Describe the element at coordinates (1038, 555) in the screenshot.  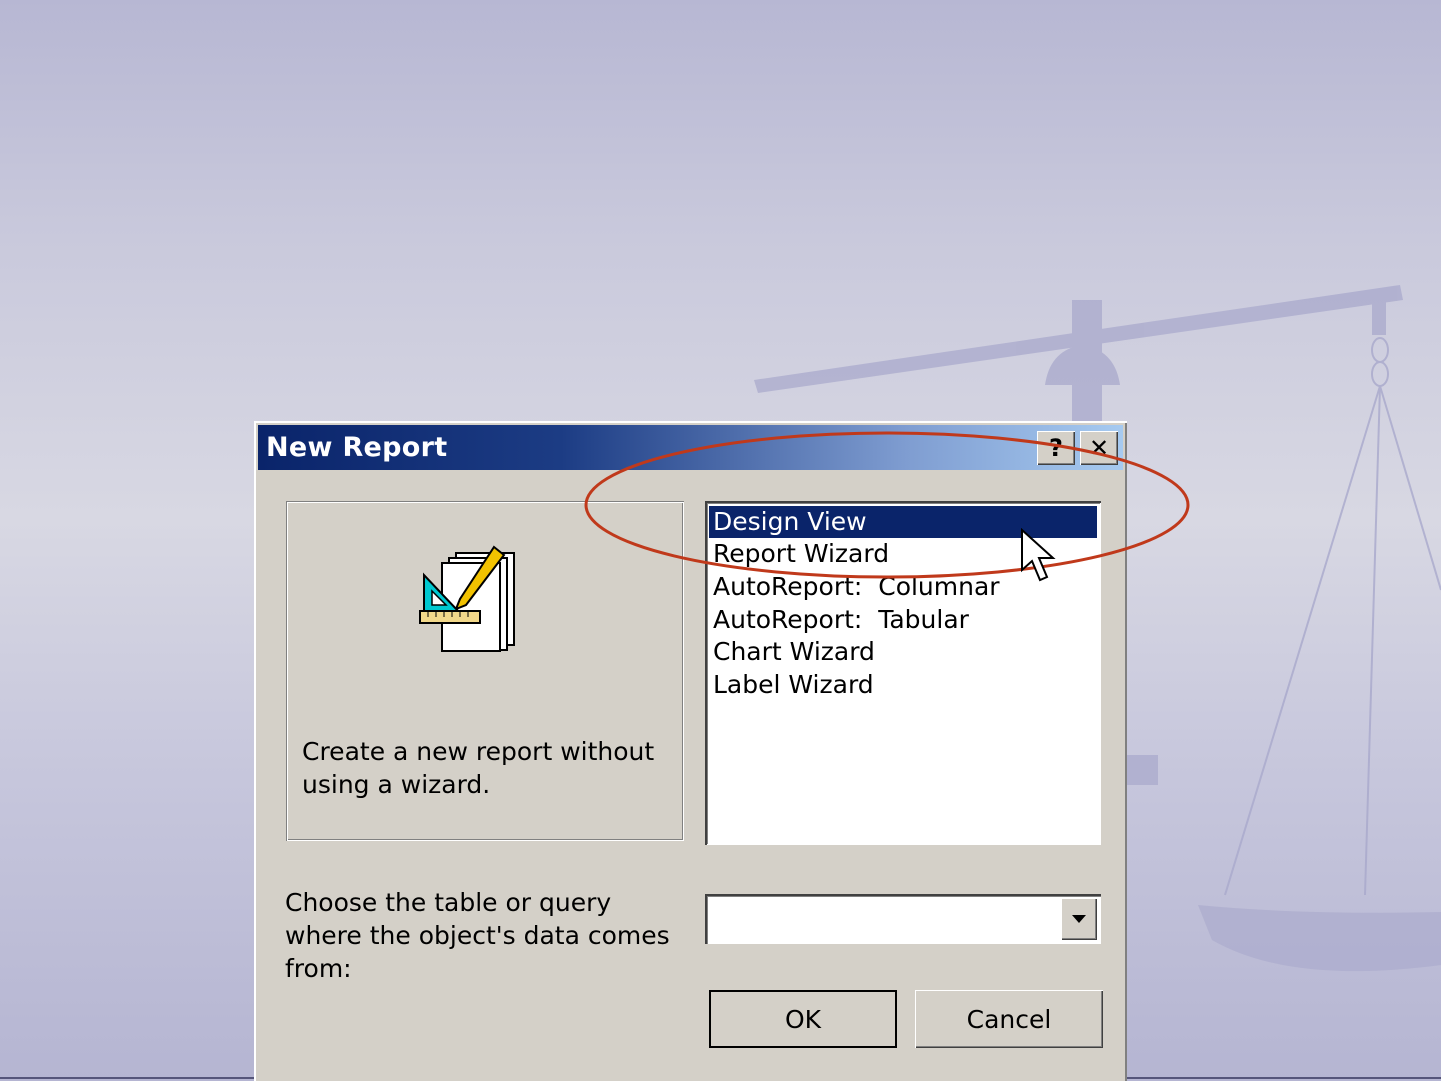
I see `mouse-pointer-icon` at that location.